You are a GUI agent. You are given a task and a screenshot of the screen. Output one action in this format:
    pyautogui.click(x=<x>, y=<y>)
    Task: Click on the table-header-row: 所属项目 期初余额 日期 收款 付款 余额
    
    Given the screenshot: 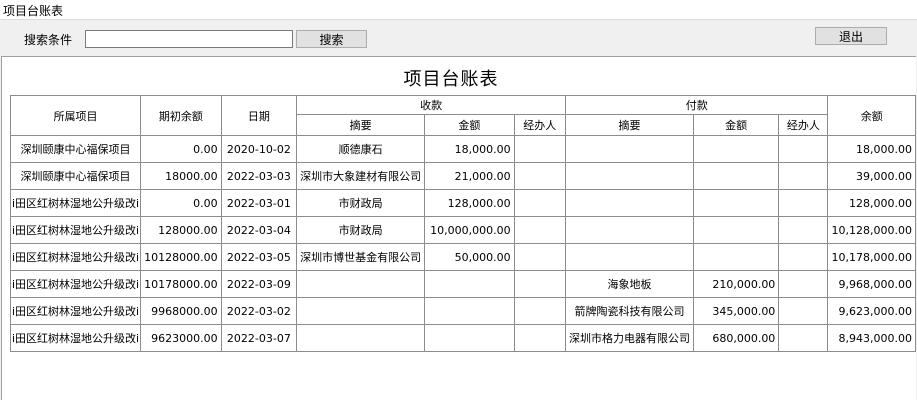 What is the action you would take?
    pyautogui.click(x=462, y=115)
    